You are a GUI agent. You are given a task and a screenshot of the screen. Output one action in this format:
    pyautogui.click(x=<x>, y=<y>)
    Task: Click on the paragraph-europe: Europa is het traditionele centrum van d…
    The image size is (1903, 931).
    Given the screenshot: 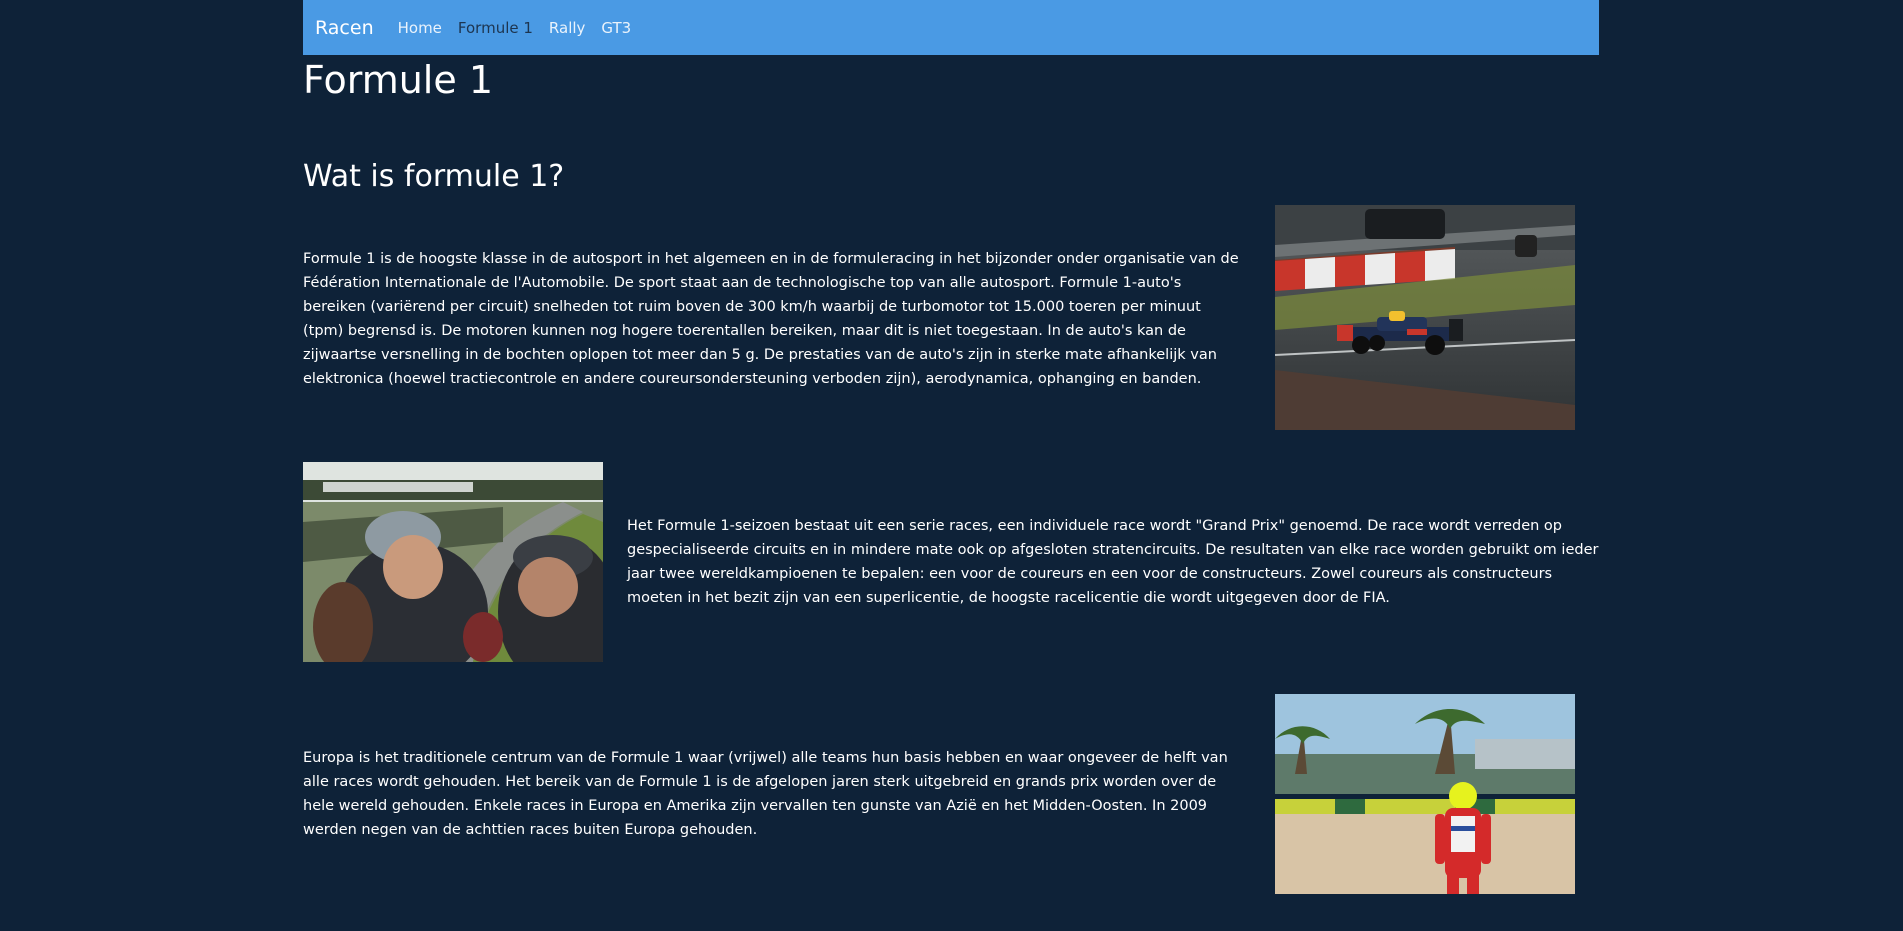 What is the action you would take?
    pyautogui.click(x=765, y=794)
    